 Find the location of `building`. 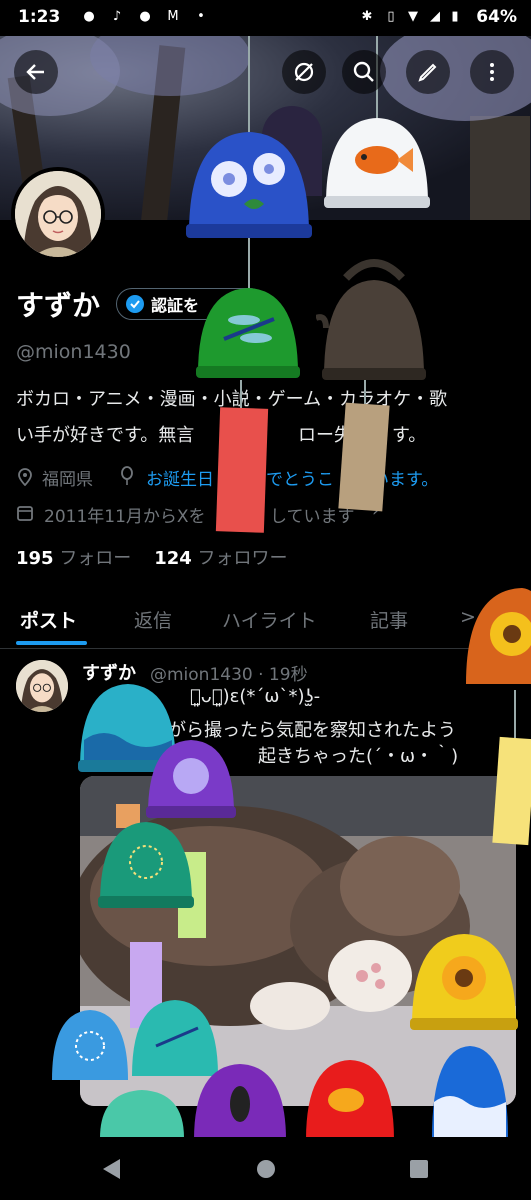

building is located at coordinates (500, 168).